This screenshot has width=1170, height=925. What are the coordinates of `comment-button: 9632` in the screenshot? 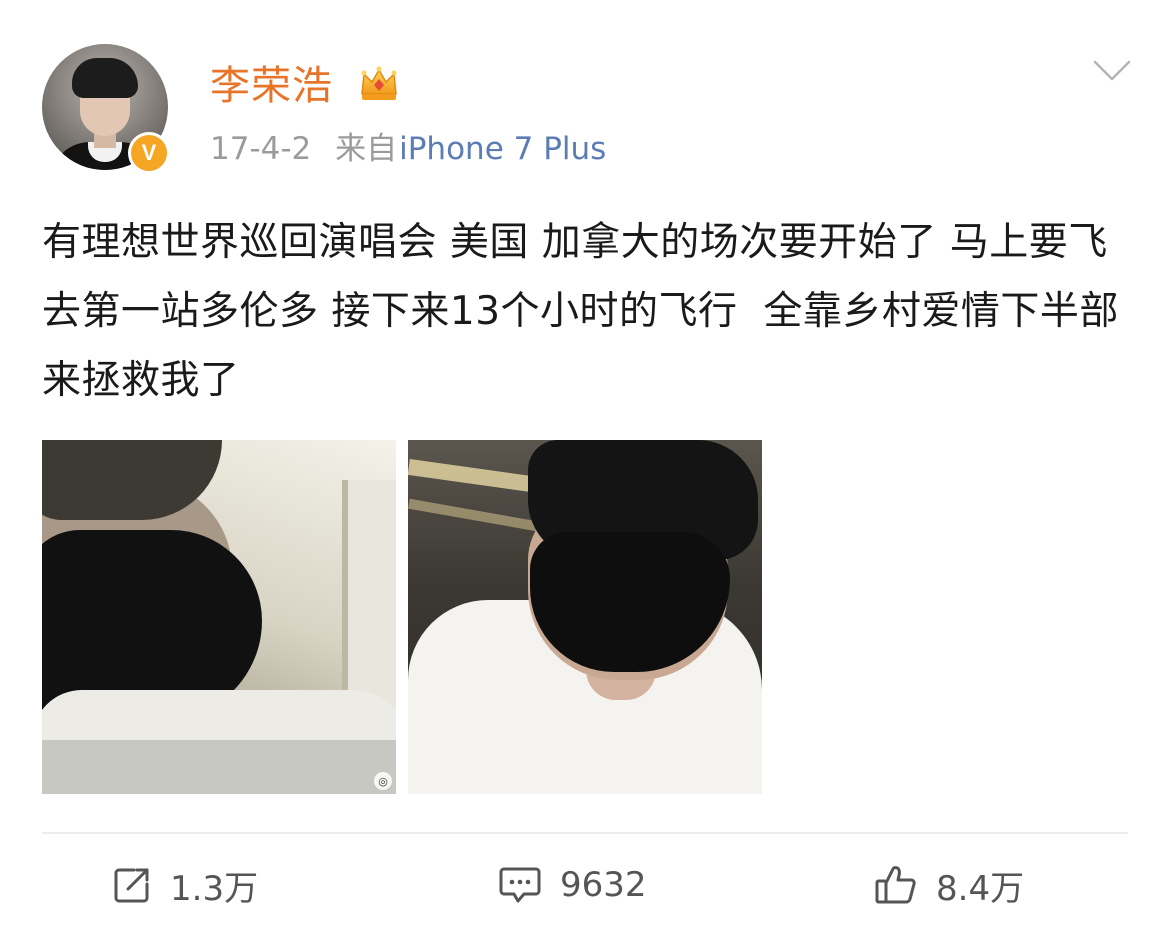 It's located at (572, 885).